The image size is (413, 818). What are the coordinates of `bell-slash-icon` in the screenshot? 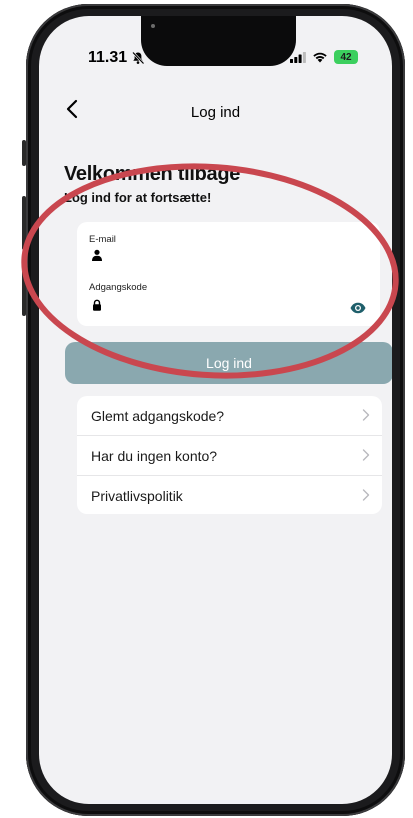 It's located at (138, 58).